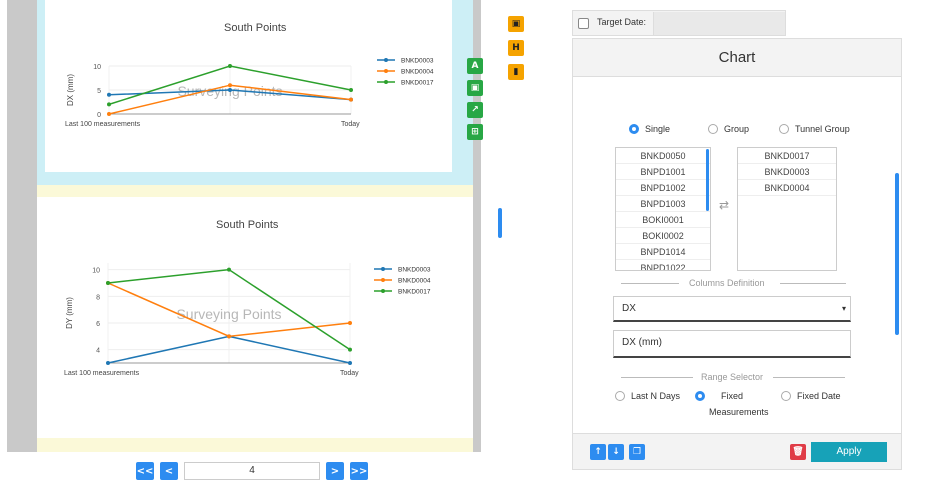  I want to click on list-item: BNKD0050, so click(663, 156).